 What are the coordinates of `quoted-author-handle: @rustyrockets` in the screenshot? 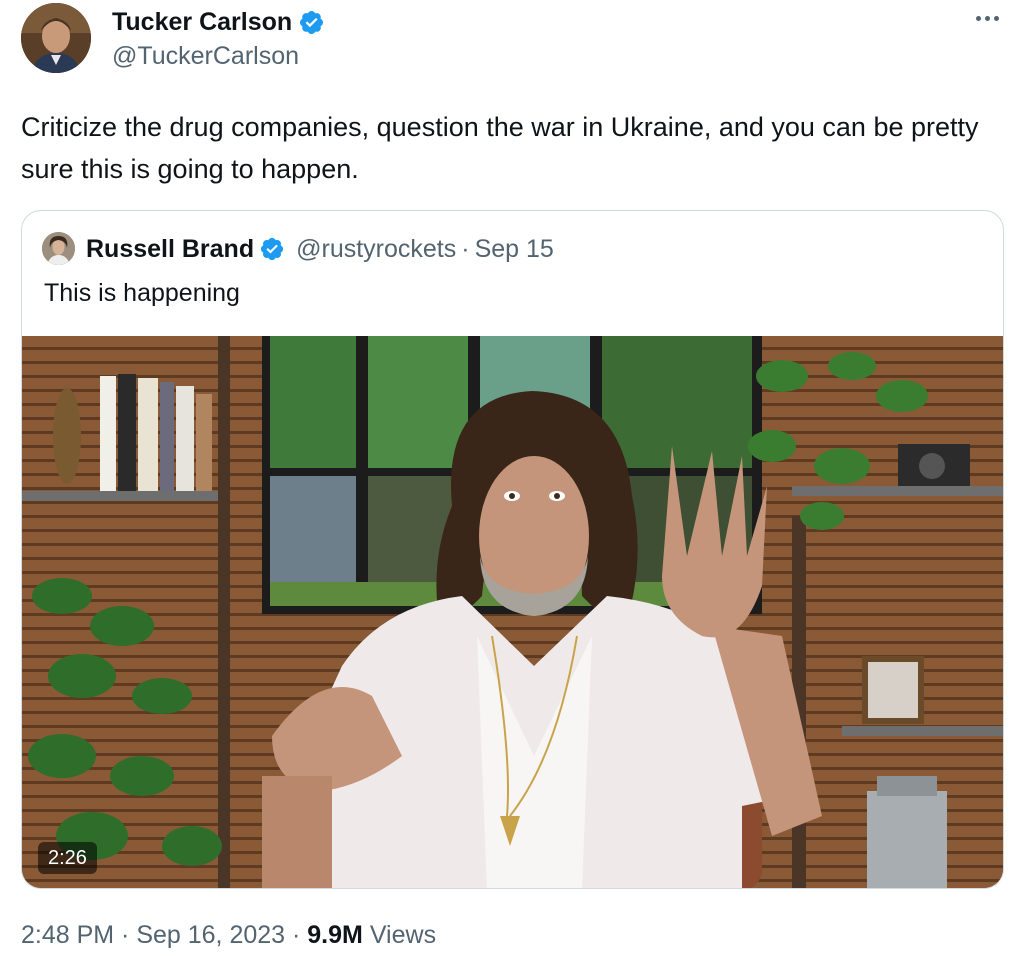 It's located at (376, 249).